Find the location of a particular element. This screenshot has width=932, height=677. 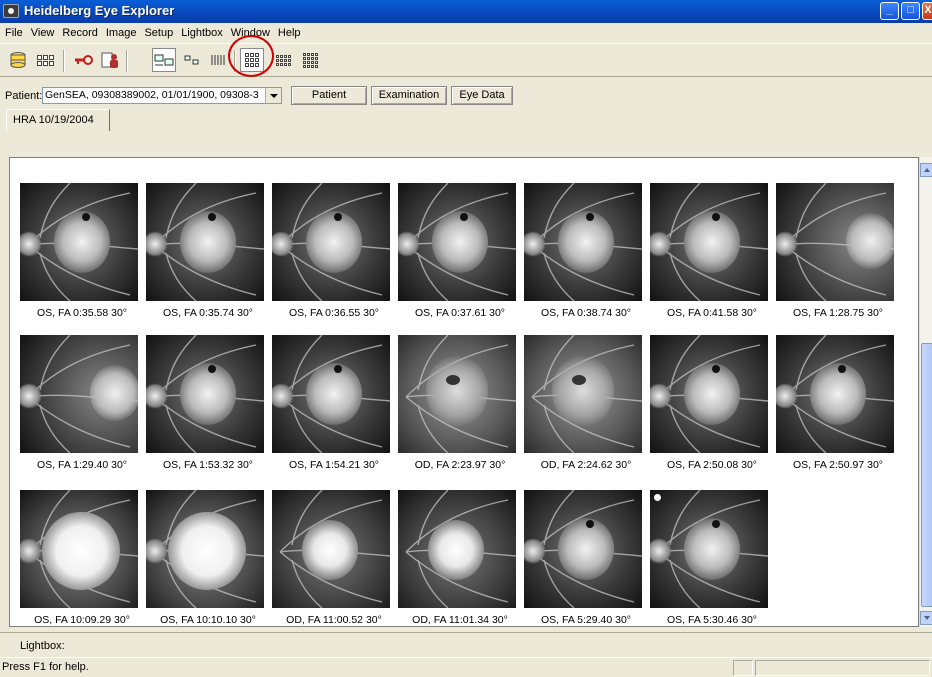

status-bar: Press F1 for help. is located at coordinates (466, 667).